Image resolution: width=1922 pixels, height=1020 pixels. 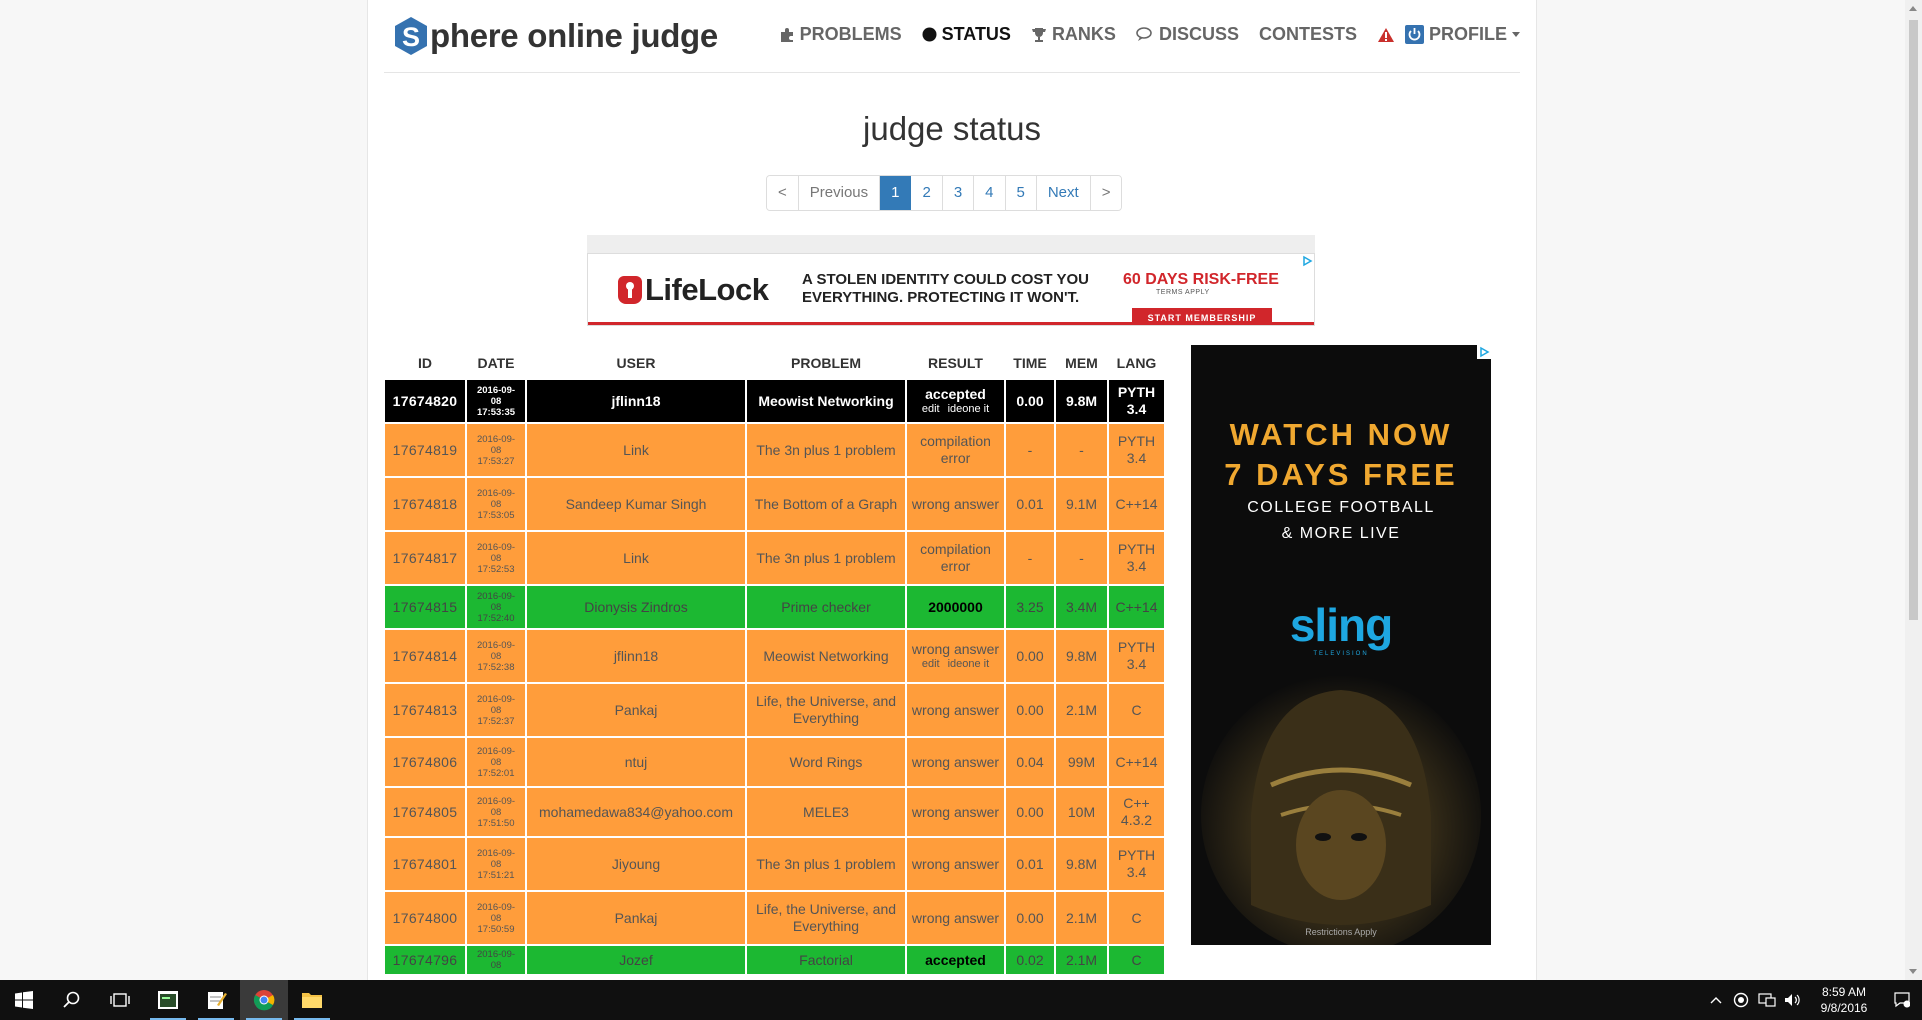 What do you see at coordinates (496, 363) in the screenshot?
I see `col-header-date: DATE` at bounding box center [496, 363].